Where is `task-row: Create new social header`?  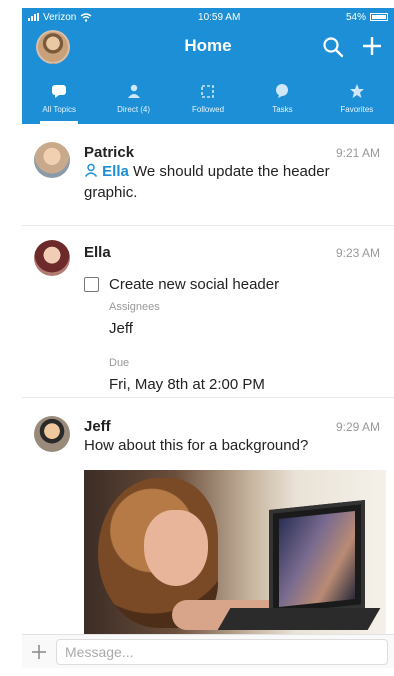
task-row: Create new social header is located at coordinates (232, 284).